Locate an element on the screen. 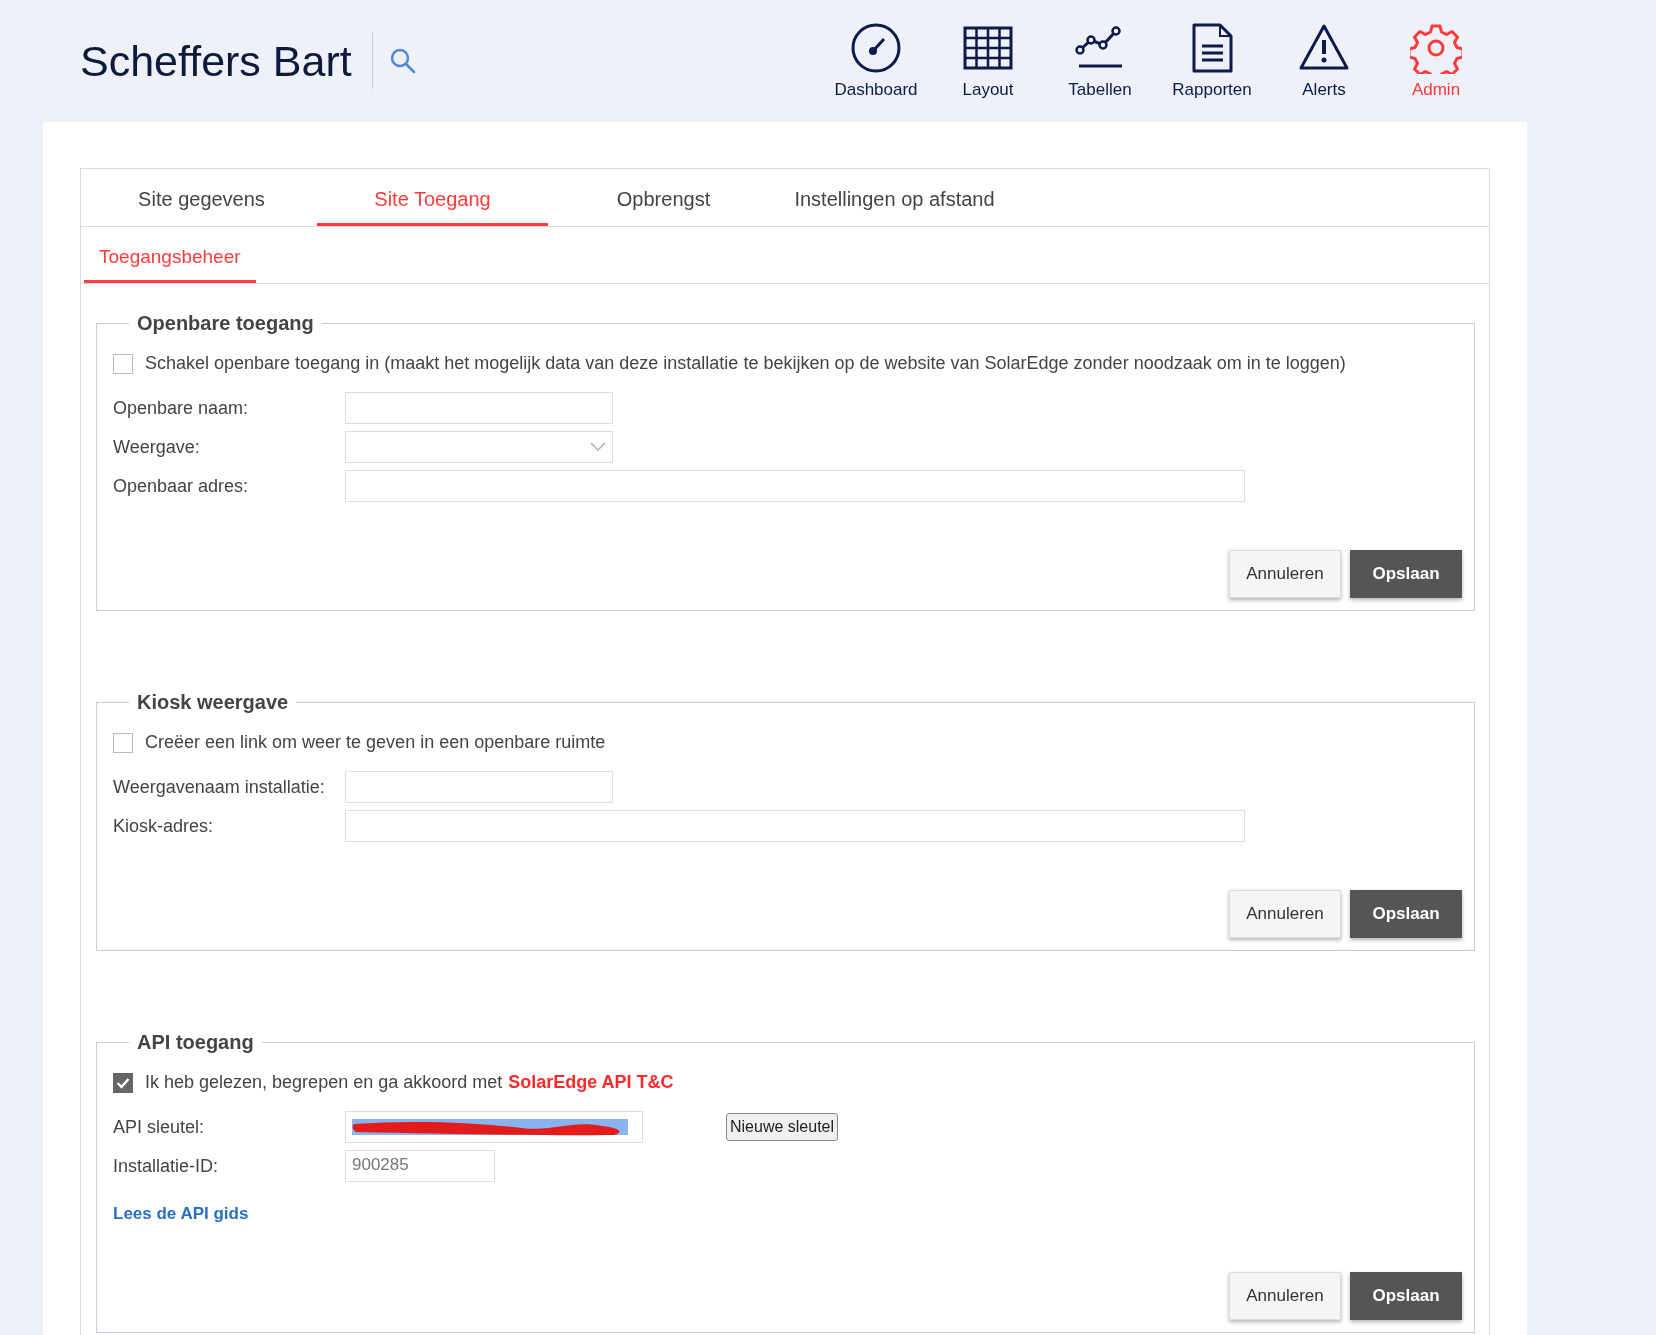 The image size is (1656, 1335). nav-item: Layout is located at coordinates (988, 61).